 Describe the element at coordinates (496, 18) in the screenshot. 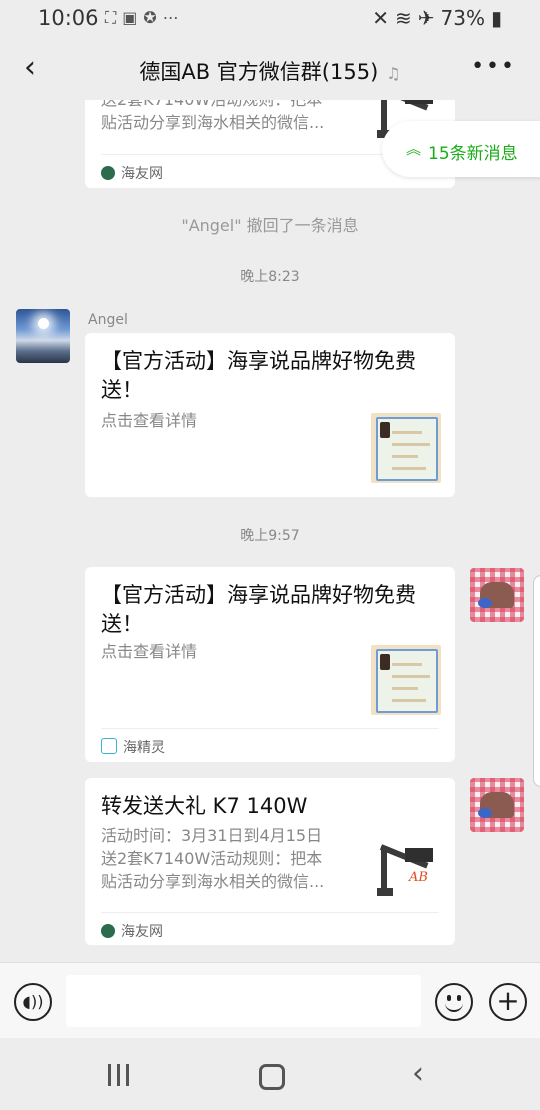

I see `battery-icon: ▮` at that location.